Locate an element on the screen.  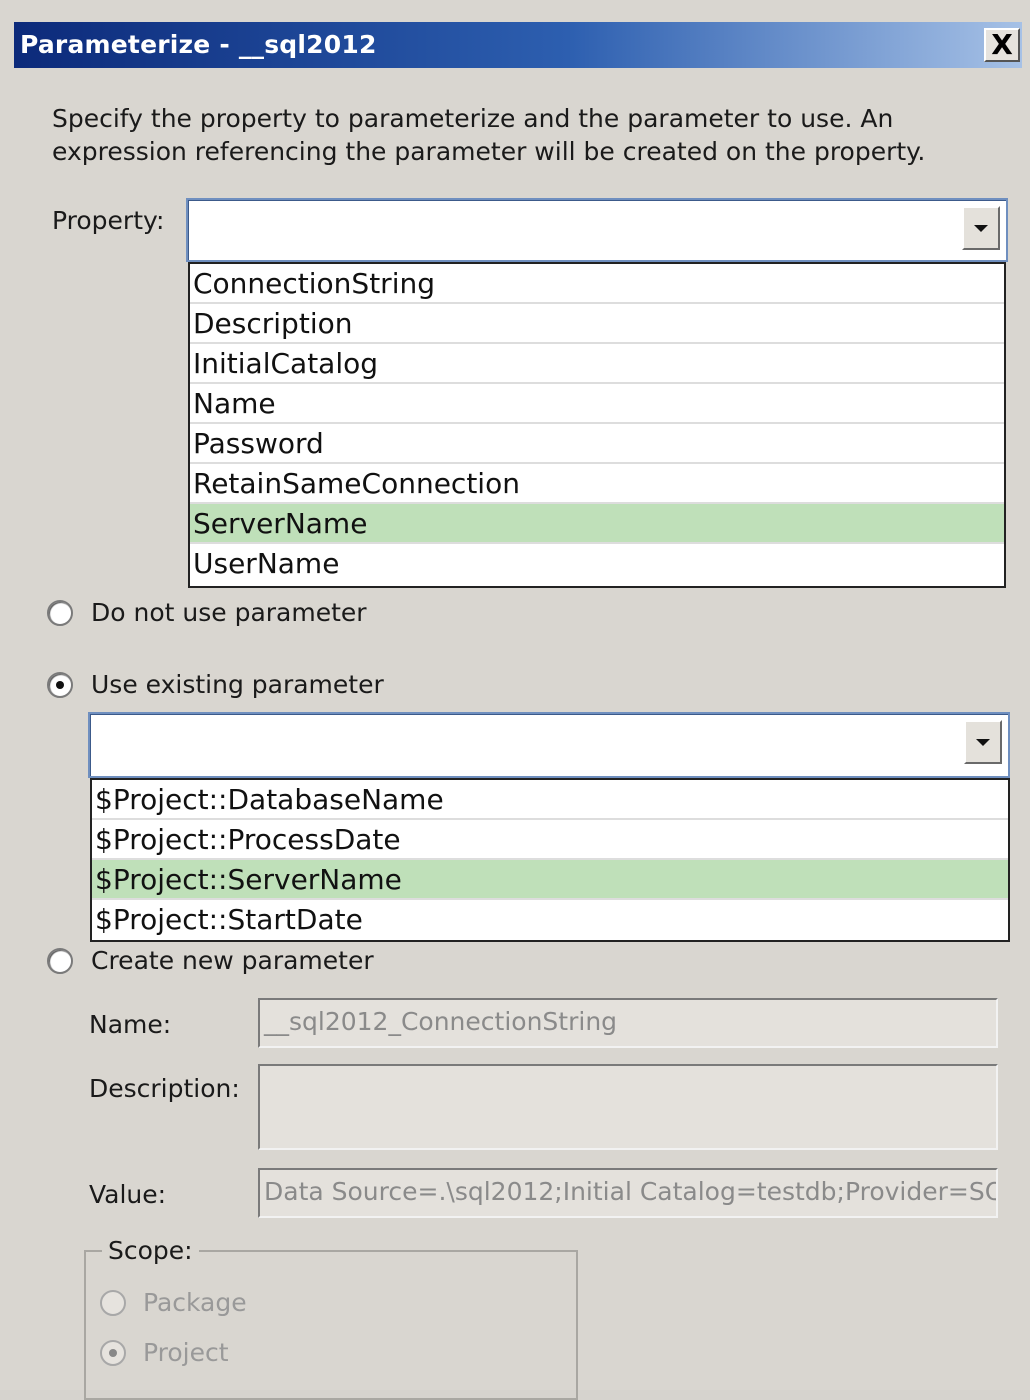
do-not-use-parameter-radio is located at coordinates (60, 613).